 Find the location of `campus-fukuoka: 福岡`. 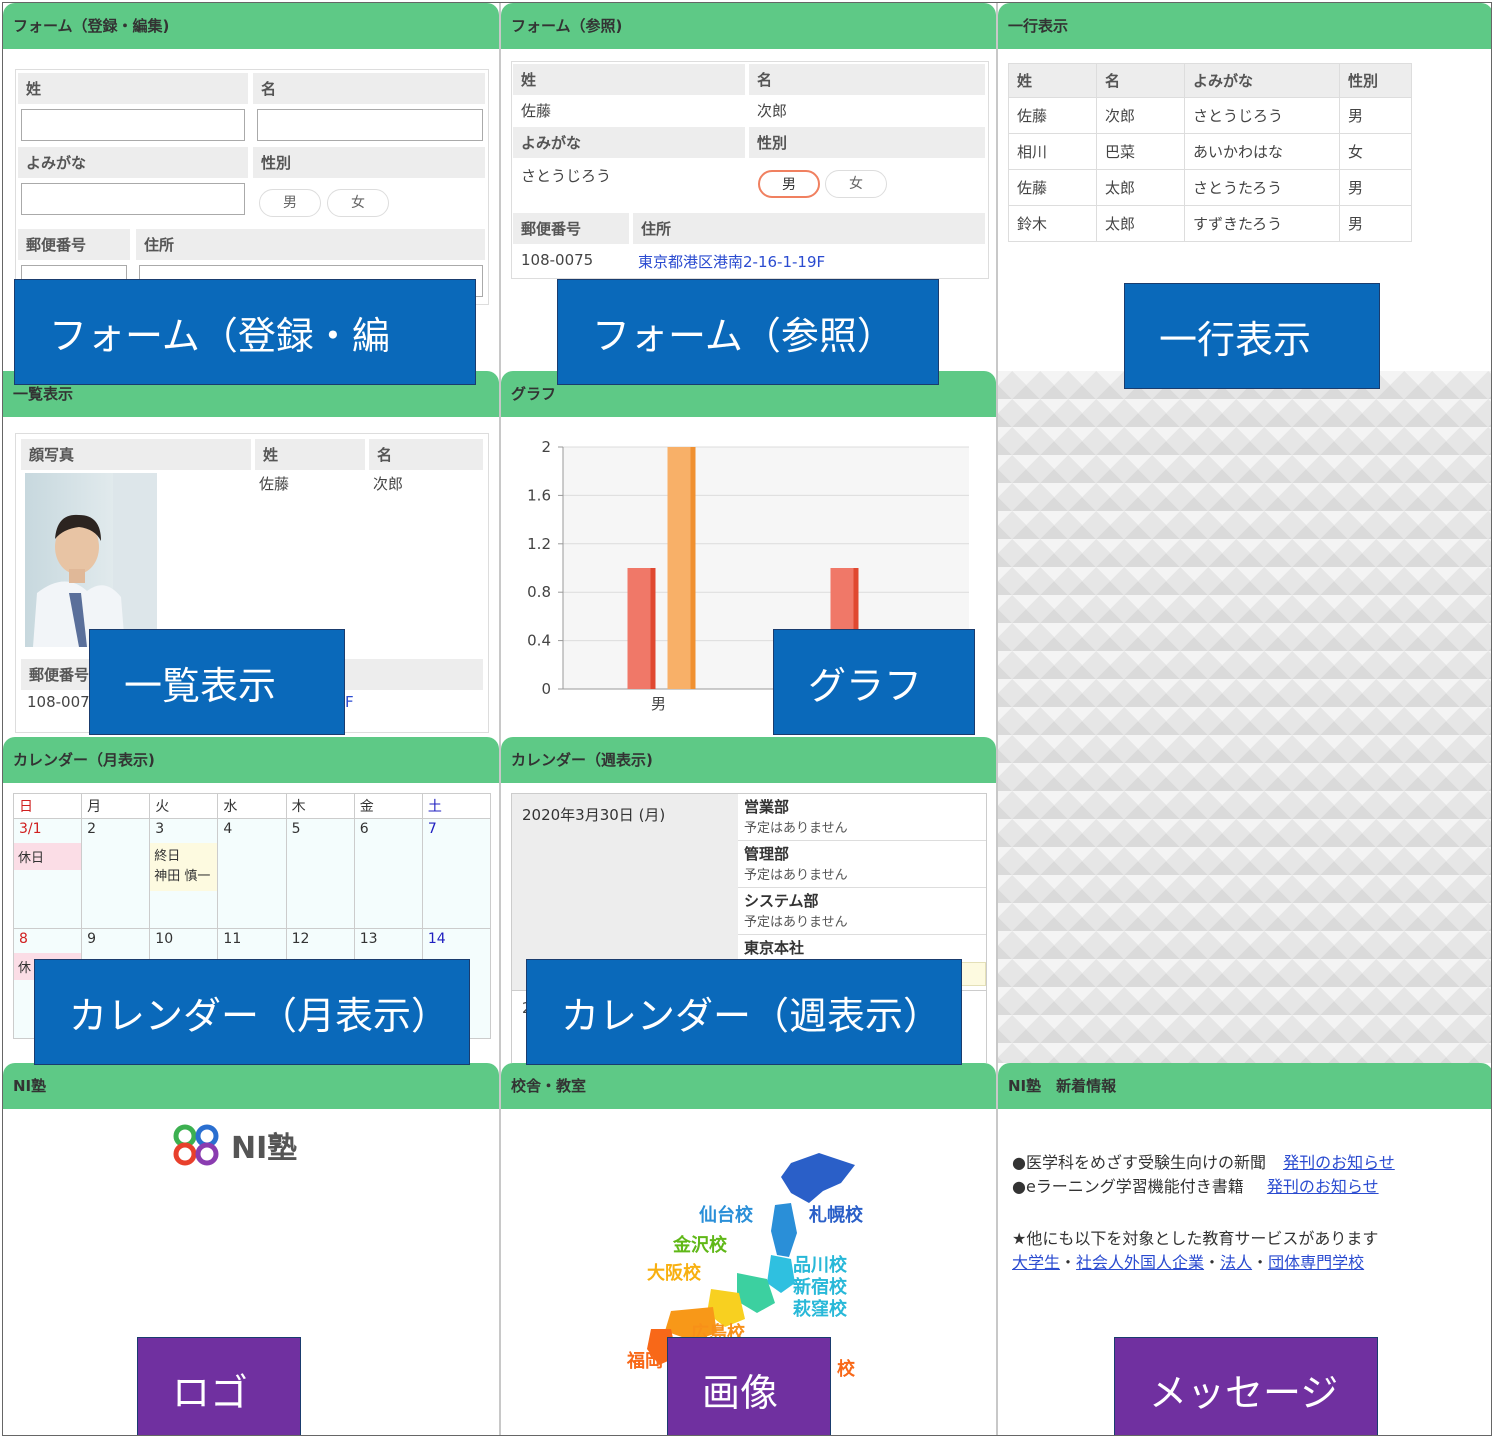

campus-fukuoka: 福岡 is located at coordinates (645, 1360).